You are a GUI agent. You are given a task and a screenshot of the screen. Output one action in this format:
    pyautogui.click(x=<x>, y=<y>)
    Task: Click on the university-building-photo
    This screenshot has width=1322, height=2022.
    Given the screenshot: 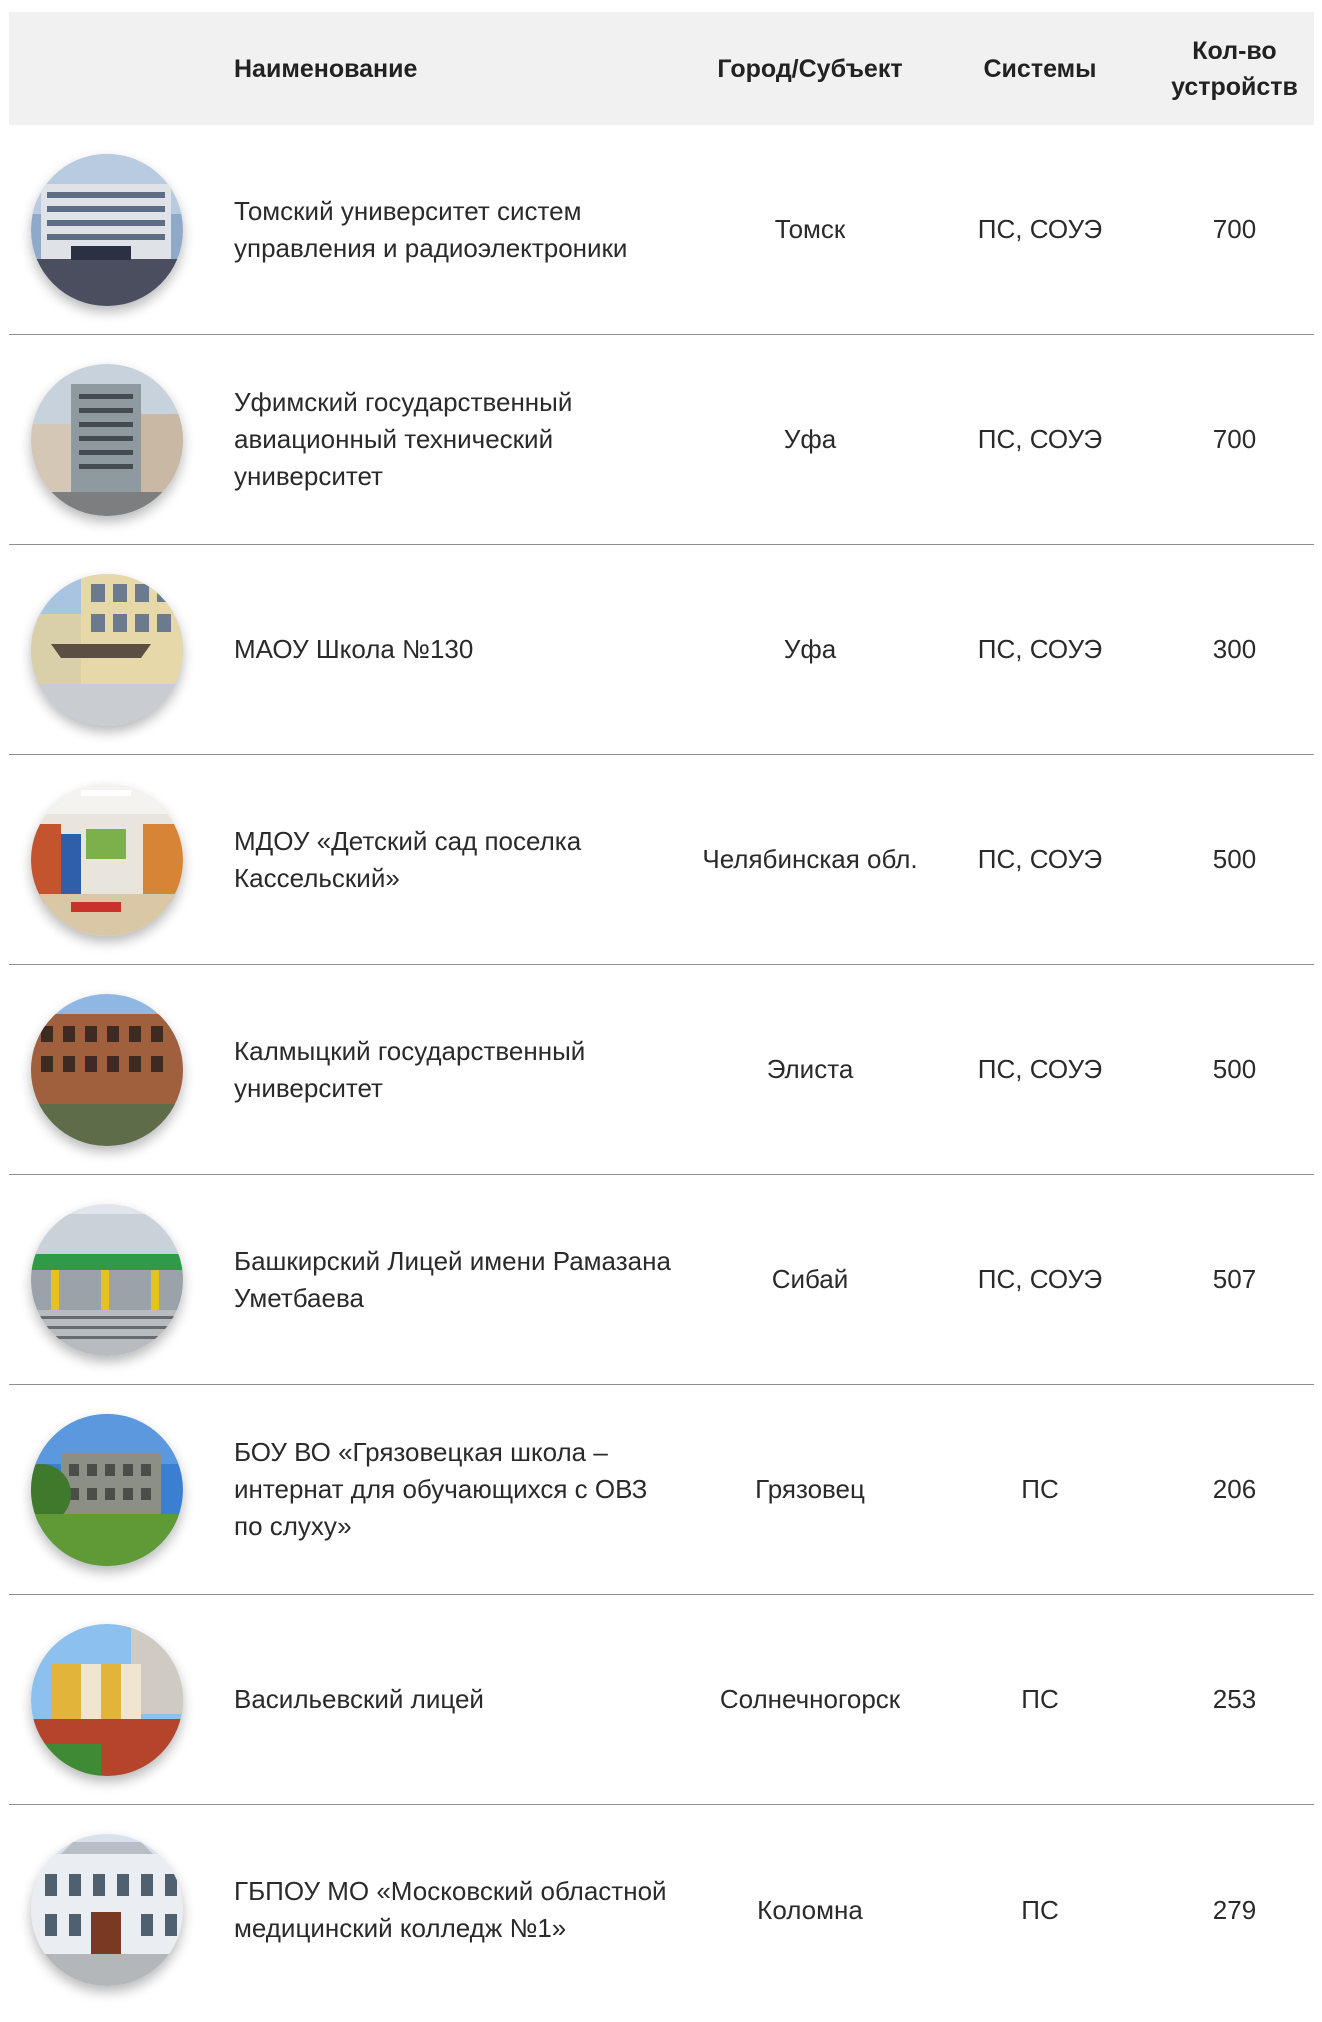 What is the action you would take?
    pyautogui.click(x=107, y=229)
    